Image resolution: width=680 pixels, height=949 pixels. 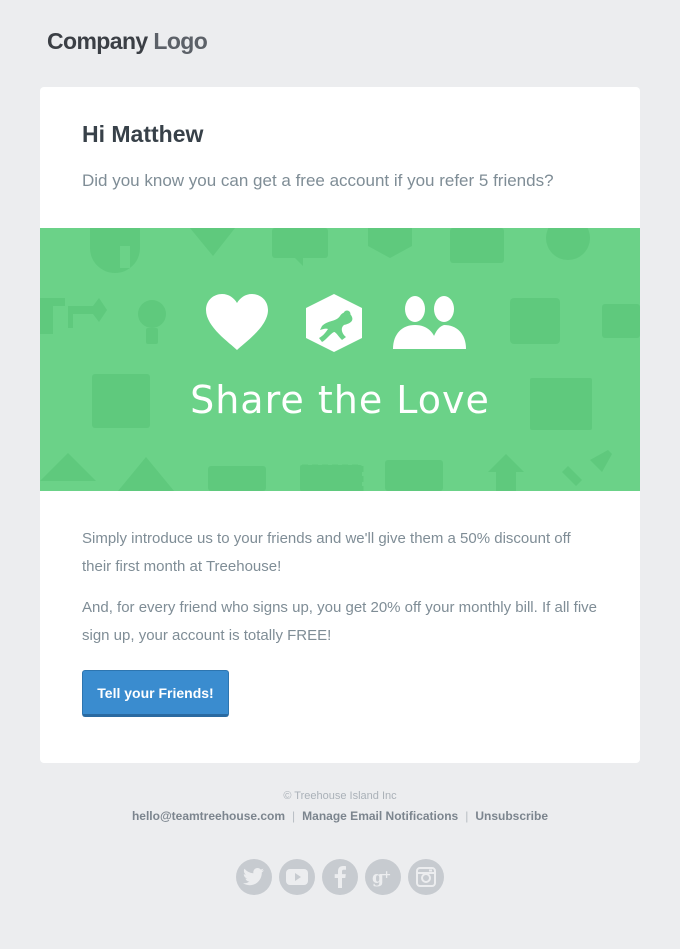 I want to click on facebook-icon, so click(x=340, y=877).